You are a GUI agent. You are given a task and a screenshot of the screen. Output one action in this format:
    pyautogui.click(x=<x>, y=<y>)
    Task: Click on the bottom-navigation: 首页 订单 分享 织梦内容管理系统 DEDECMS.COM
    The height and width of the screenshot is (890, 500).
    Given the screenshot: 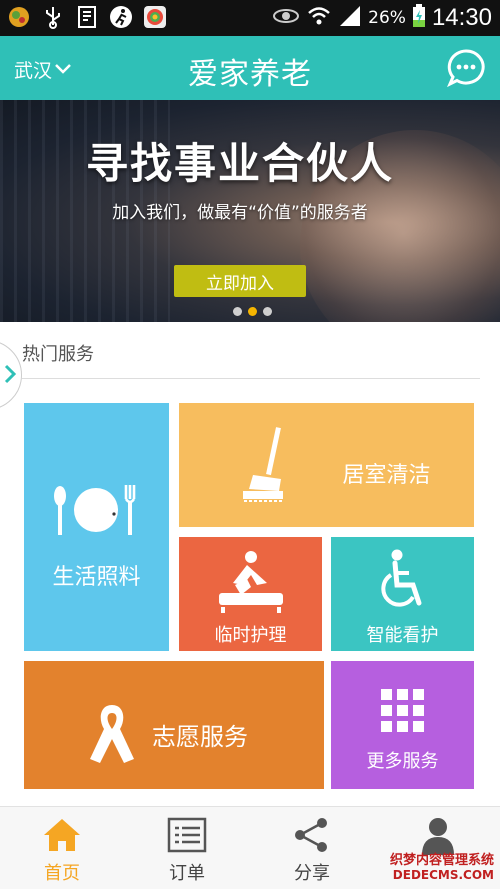 What is the action you would take?
    pyautogui.click(x=250, y=847)
    